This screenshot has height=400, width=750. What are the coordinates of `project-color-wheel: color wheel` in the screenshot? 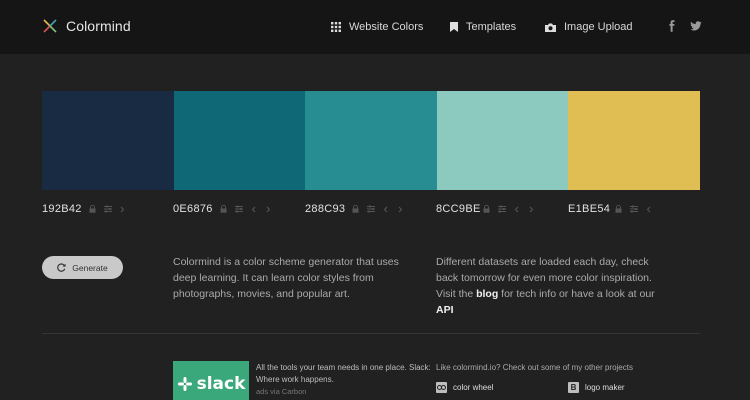 It's located at (464, 387).